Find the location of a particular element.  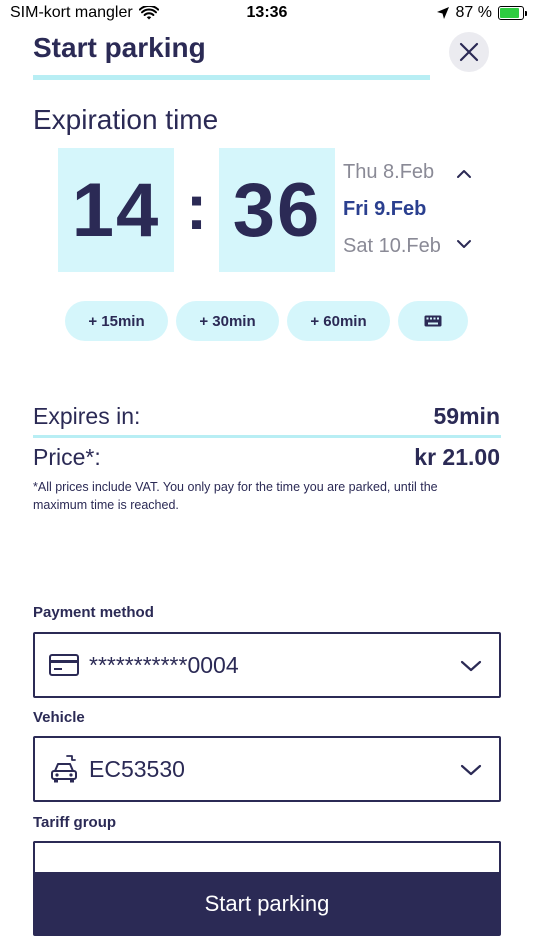

battery-percentage: 87 % is located at coordinates (473, 12).